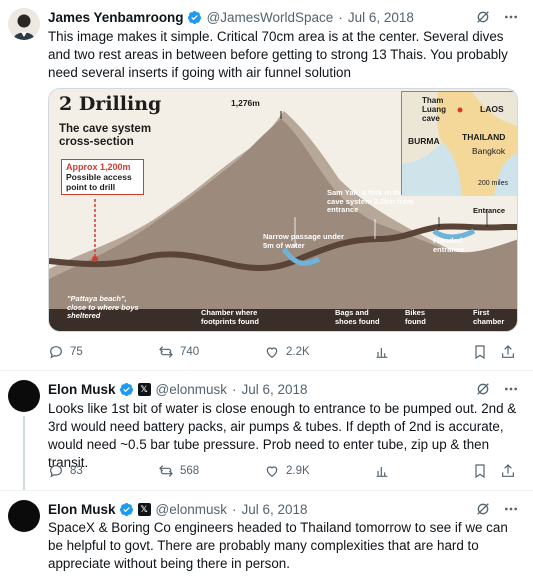  What do you see at coordinates (319, 471) in the screenshot?
I see `like-button: 2.9K` at bounding box center [319, 471].